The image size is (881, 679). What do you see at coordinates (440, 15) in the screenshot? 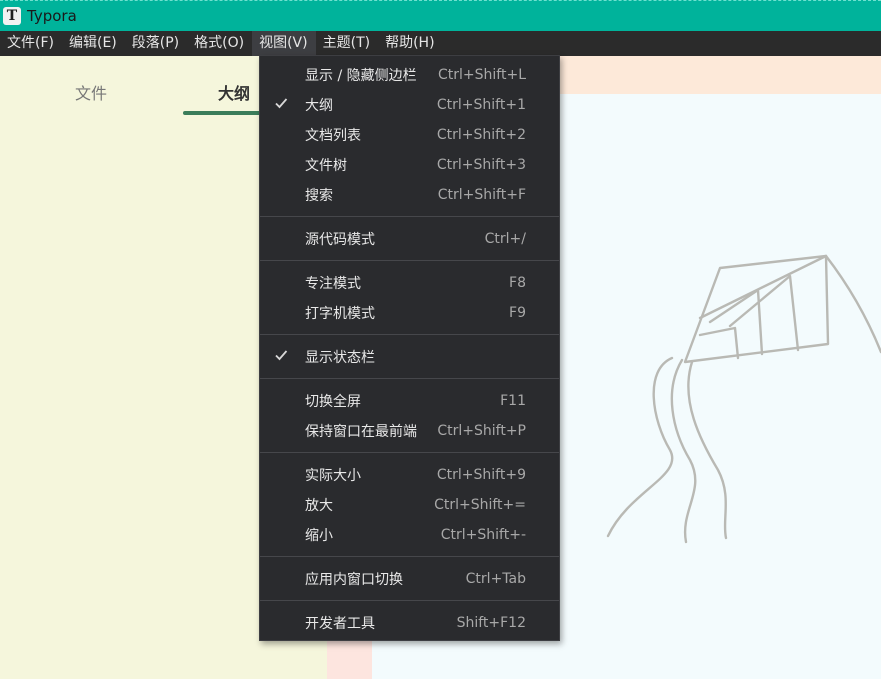
I see `title-bar: T Typora` at bounding box center [440, 15].